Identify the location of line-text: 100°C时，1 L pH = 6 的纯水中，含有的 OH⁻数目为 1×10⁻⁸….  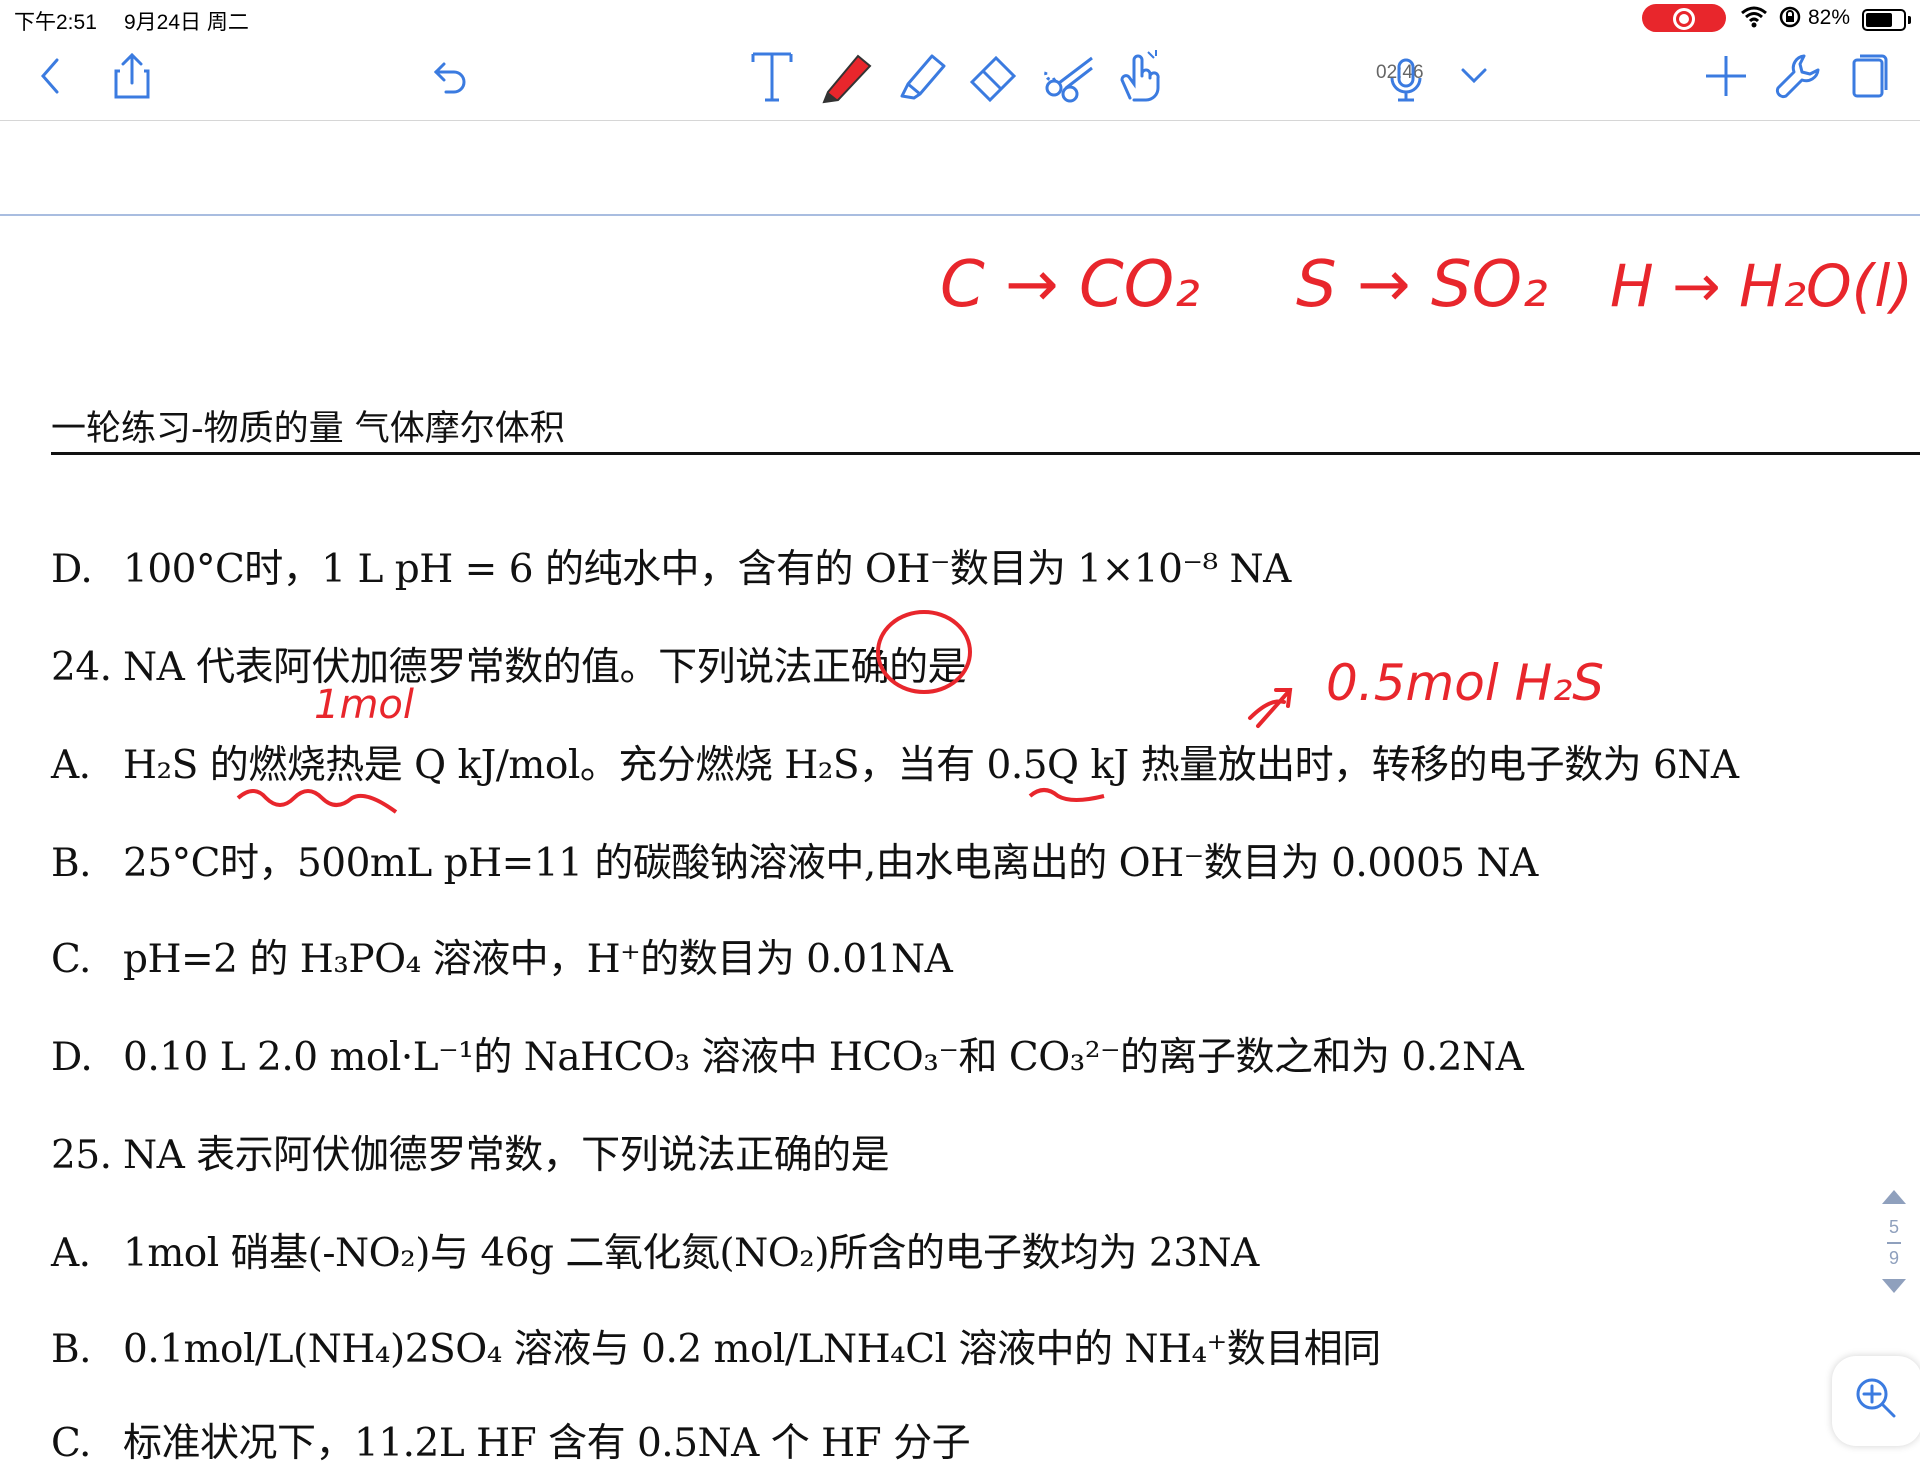
(707, 569).